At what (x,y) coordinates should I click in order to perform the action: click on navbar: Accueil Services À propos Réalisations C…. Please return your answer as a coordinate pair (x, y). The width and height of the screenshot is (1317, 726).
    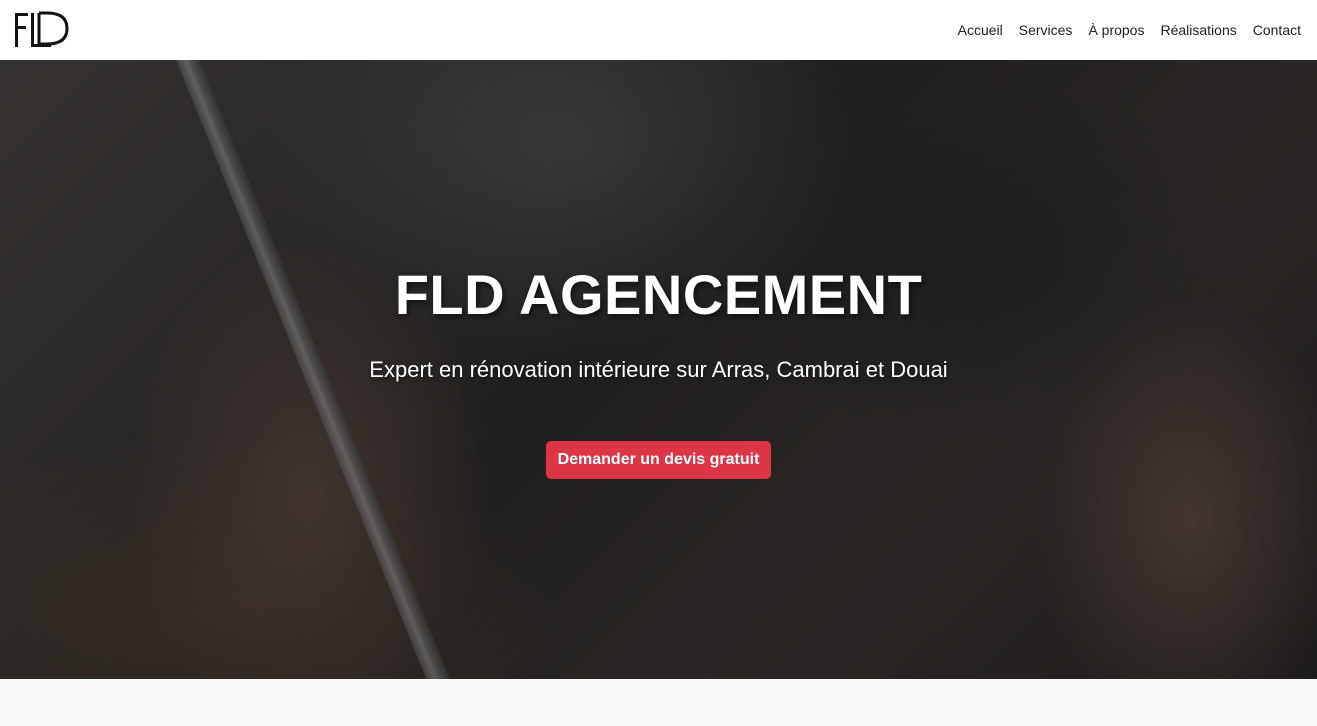
    Looking at the image, I should click on (658, 30).